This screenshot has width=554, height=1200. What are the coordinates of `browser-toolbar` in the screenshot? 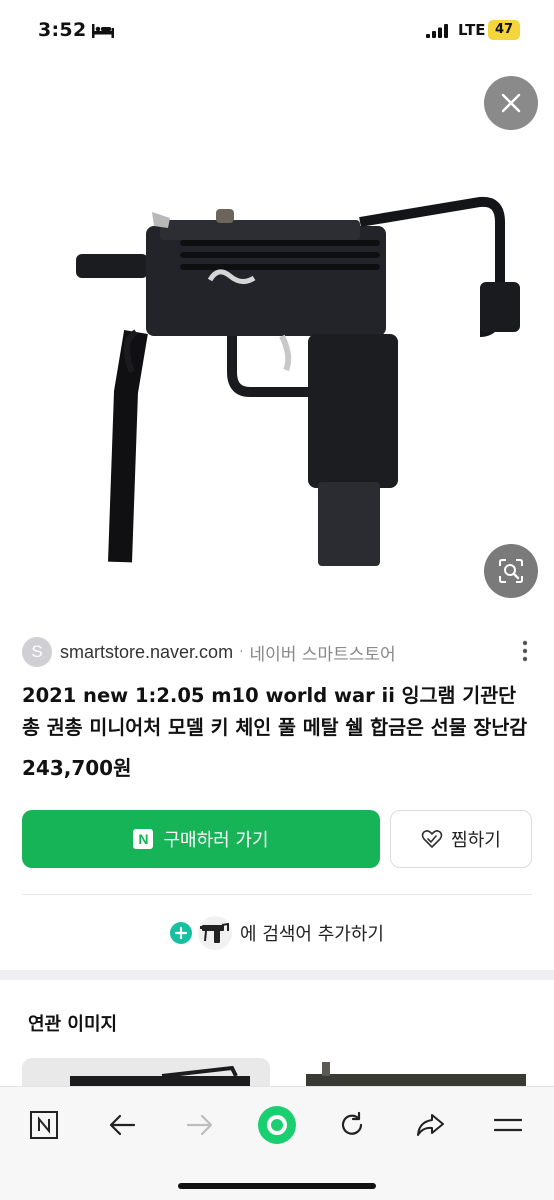 It's located at (277, 1143).